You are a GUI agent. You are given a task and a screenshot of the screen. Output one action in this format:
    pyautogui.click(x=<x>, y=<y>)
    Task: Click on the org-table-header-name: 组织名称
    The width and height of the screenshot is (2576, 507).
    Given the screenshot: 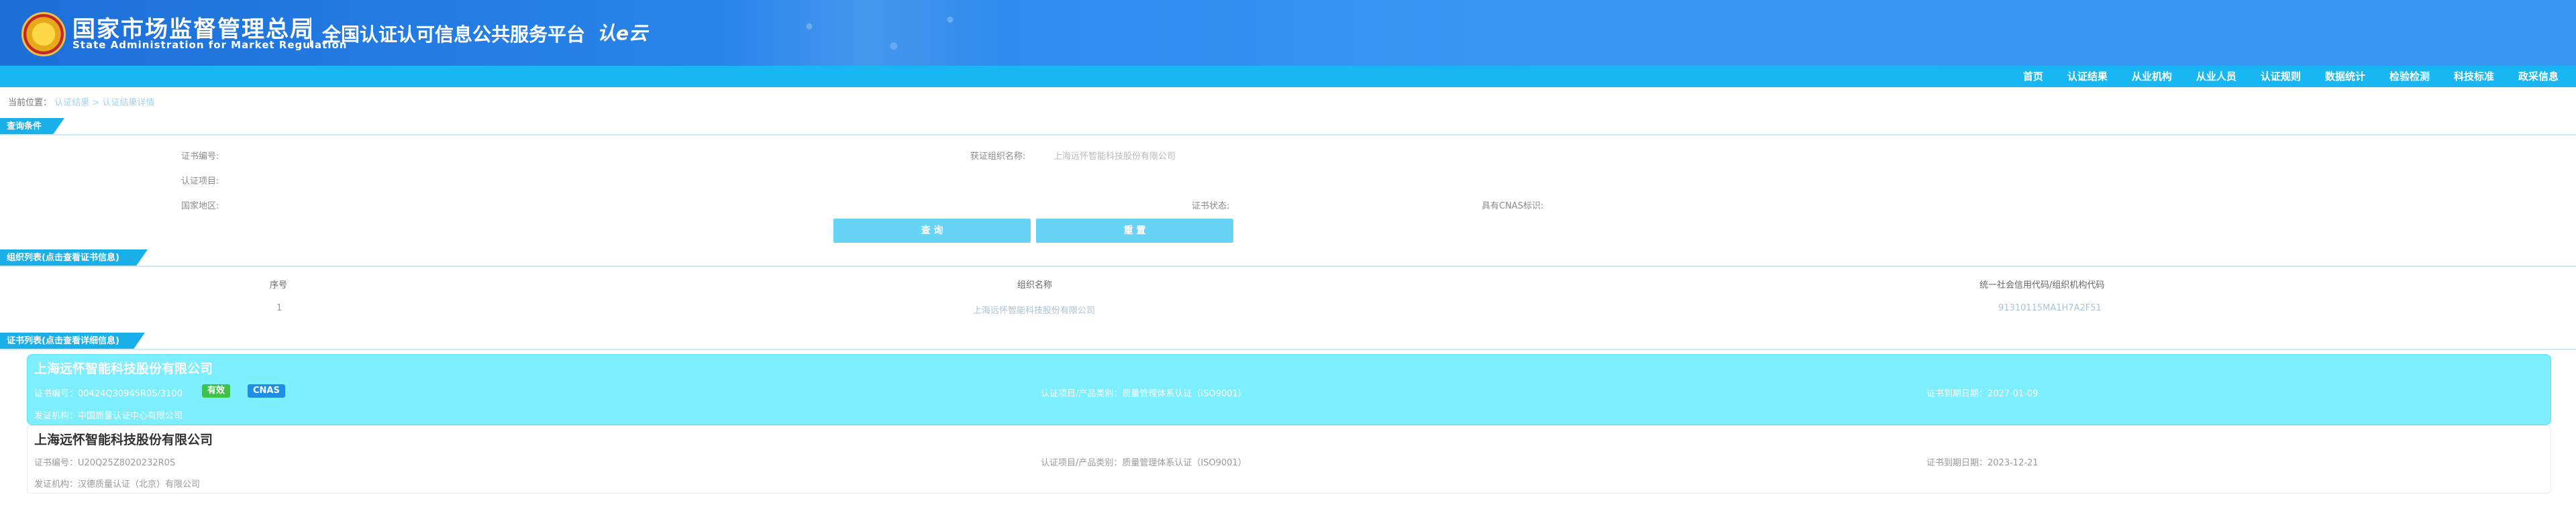 What is the action you would take?
    pyautogui.click(x=1035, y=285)
    